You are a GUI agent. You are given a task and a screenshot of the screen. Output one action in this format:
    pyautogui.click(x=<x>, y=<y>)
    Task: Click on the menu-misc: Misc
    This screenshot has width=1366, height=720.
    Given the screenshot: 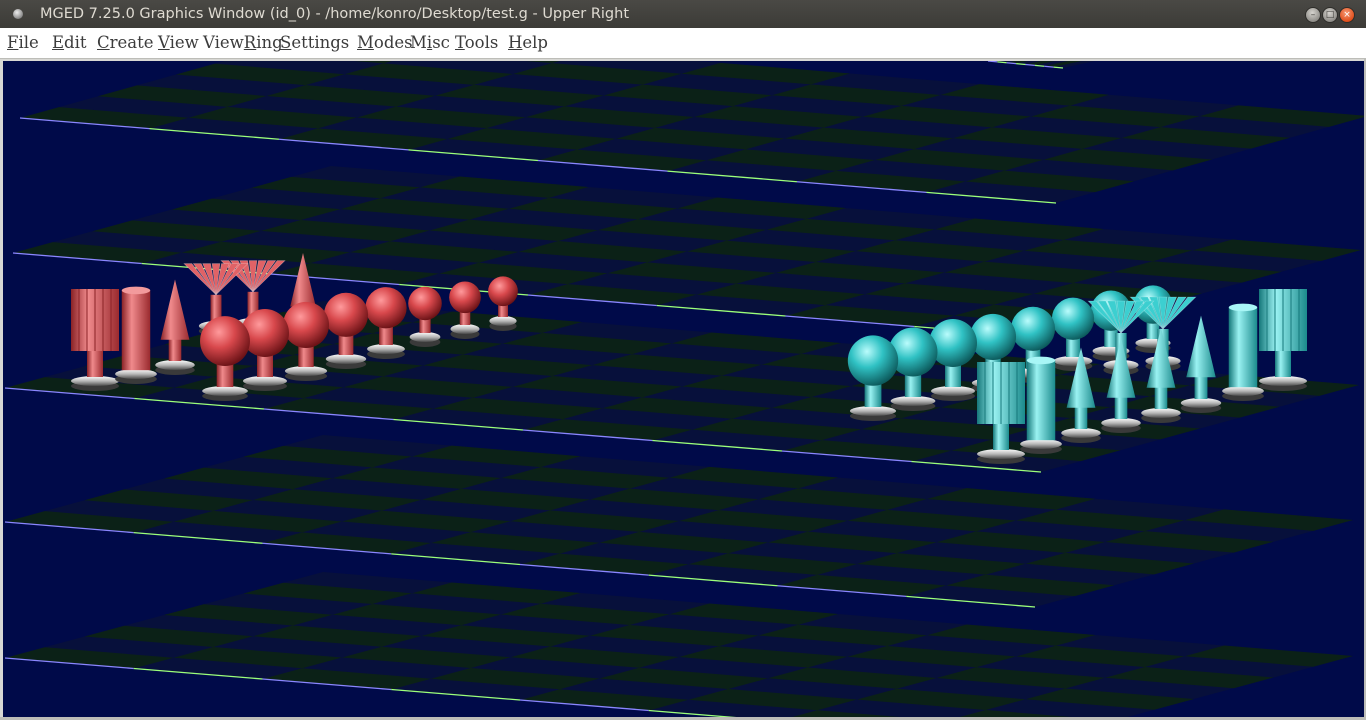 What is the action you would take?
    pyautogui.click(x=430, y=42)
    